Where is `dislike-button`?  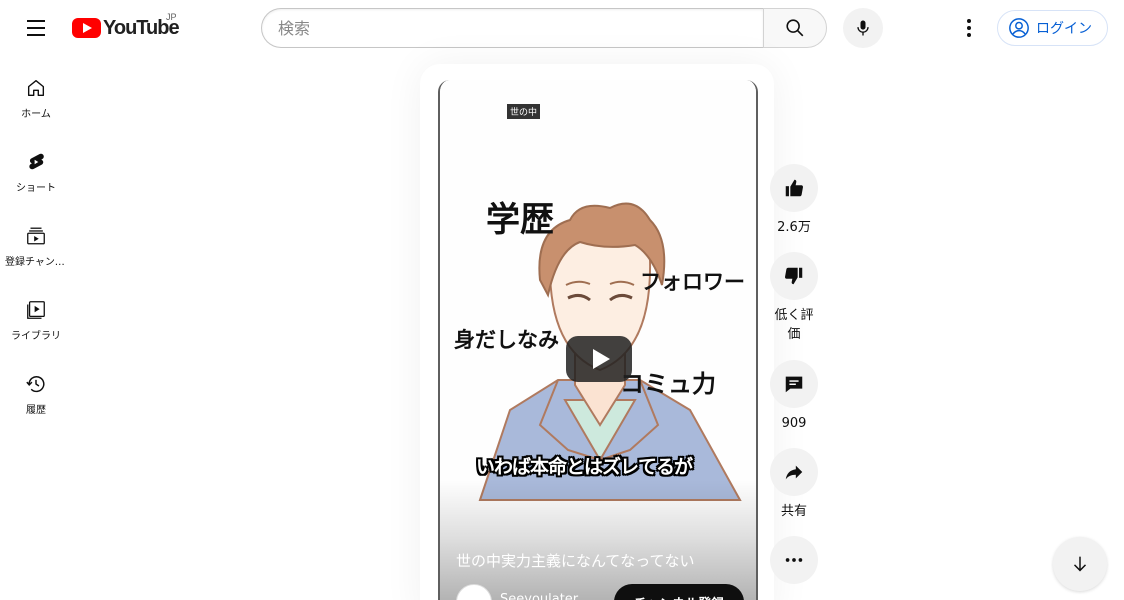 dislike-button is located at coordinates (794, 276).